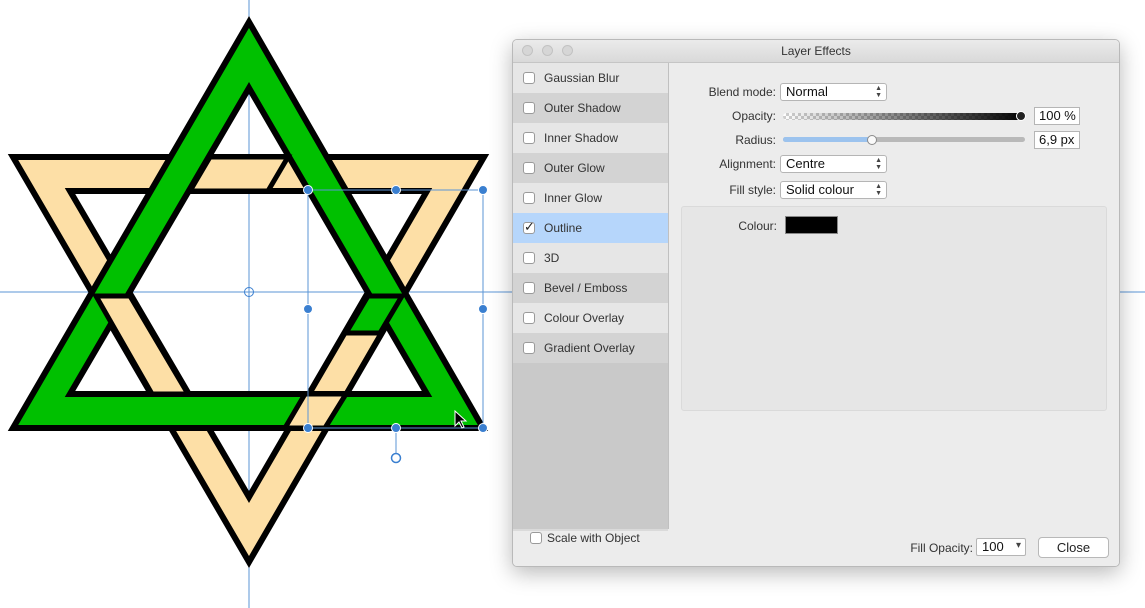 Image resolution: width=1145 pixels, height=608 pixels. I want to click on effect-label: 3D, so click(552, 258).